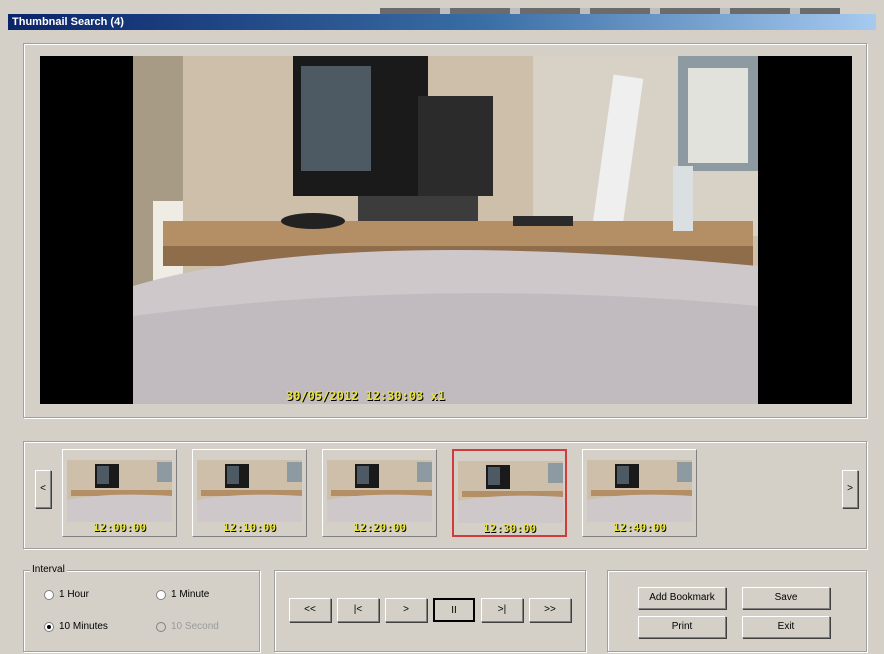  I want to click on thumbnail-time: 12:00:00, so click(119, 527).